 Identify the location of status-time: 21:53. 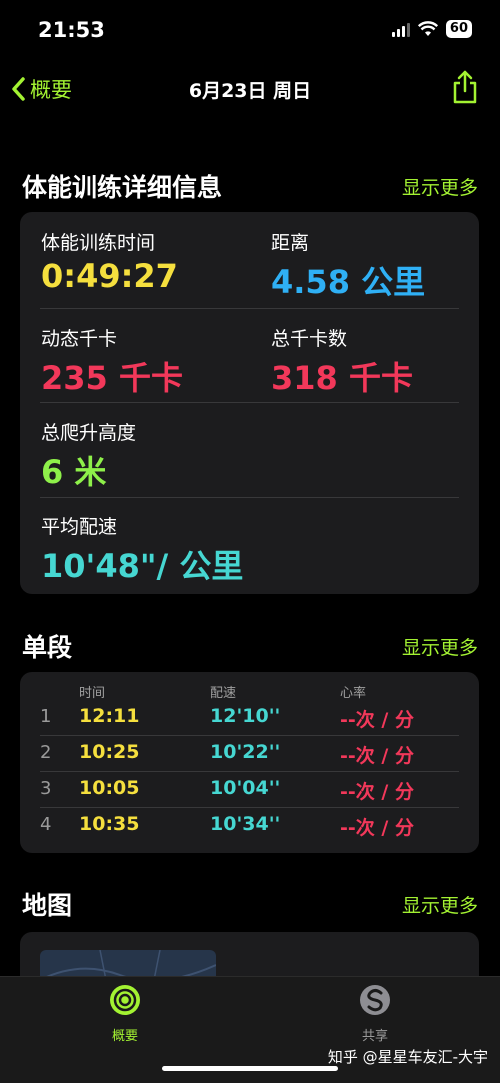
(71, 30).